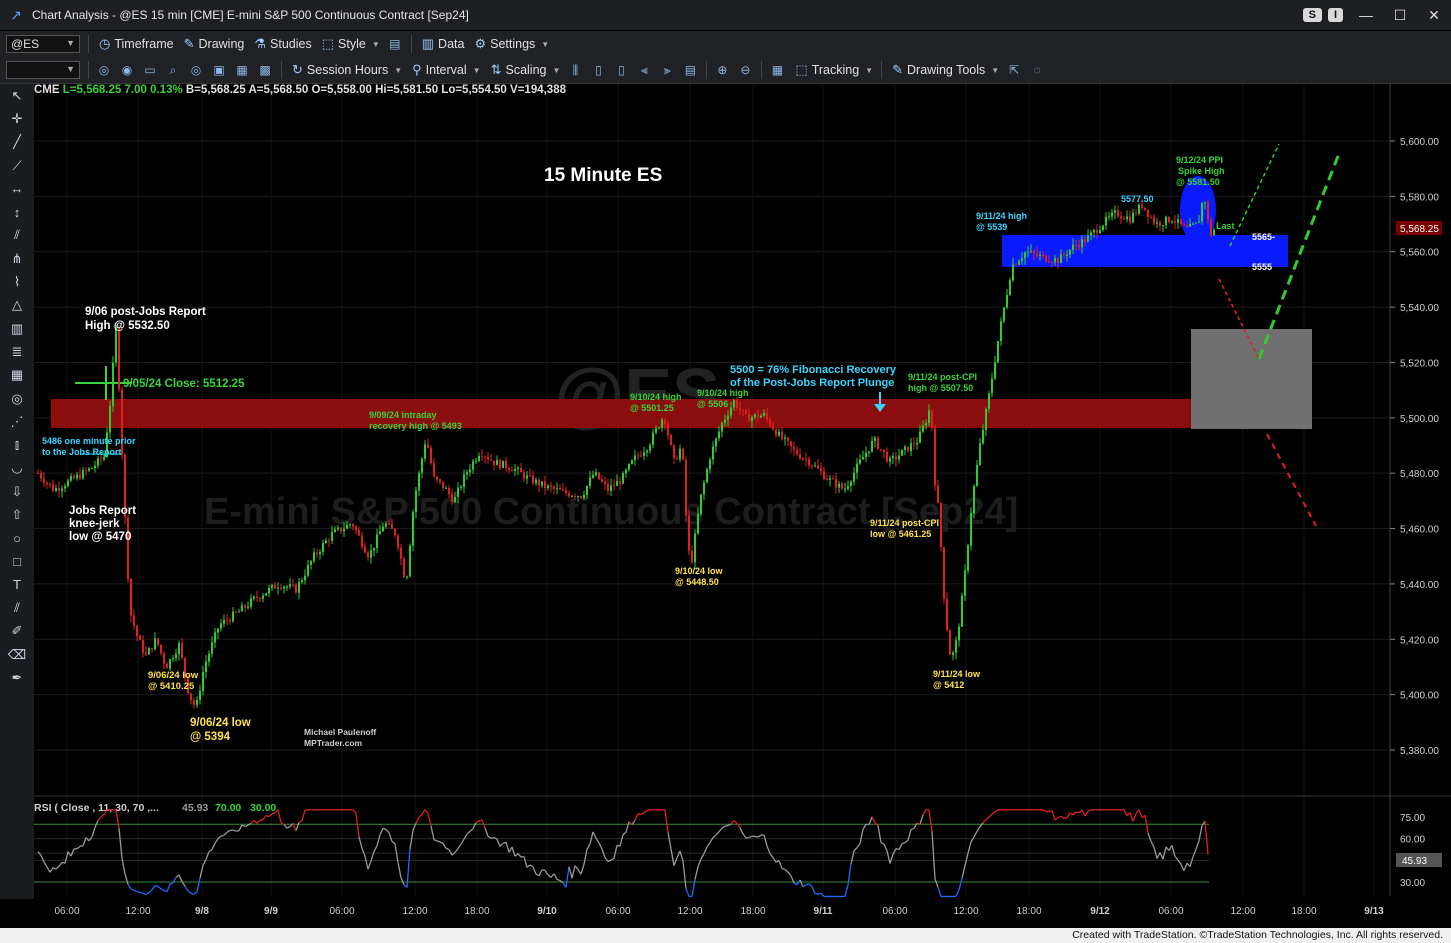 The width and height of the screenshot is (1451, 943). What do you see at coordinates (511, 44) in the screenshot?
I see `settings-menu: ⚙ Settings ▼` at bounding box center [511, 44].